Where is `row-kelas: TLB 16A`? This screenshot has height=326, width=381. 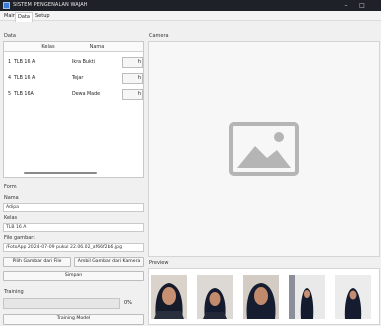 row-kelas: TLB 16A is located at coordinates (24, 94).